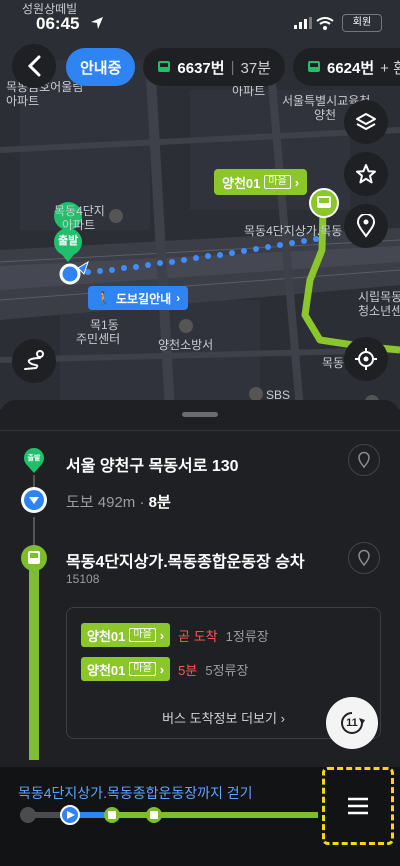  I want to click on bus-route-label: 양천01, so click(241, 183).